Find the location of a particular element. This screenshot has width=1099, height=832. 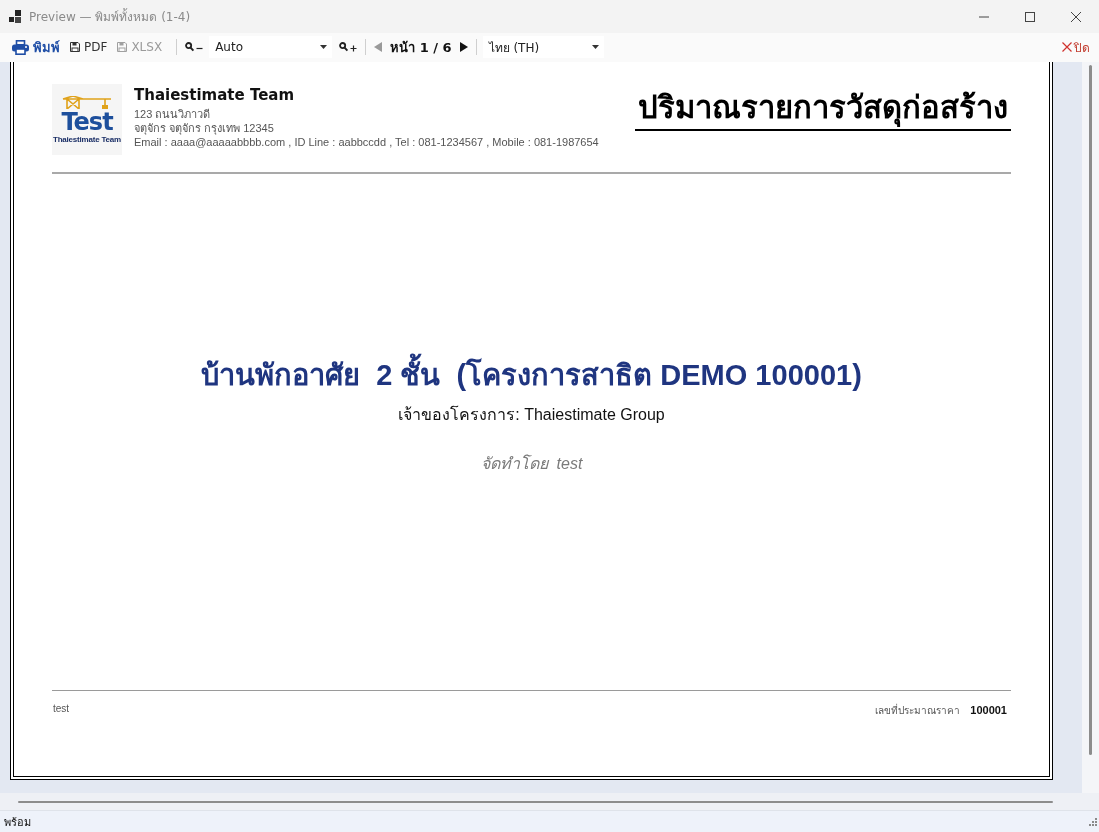

zoom-in-icon is located at coordinates (348, 47).